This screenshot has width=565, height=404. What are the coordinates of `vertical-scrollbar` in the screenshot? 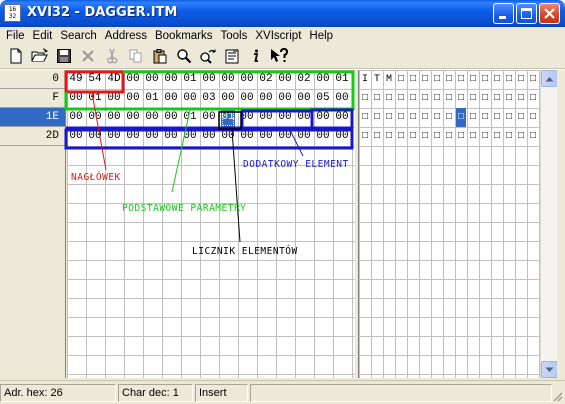 It's located at (549, 224).